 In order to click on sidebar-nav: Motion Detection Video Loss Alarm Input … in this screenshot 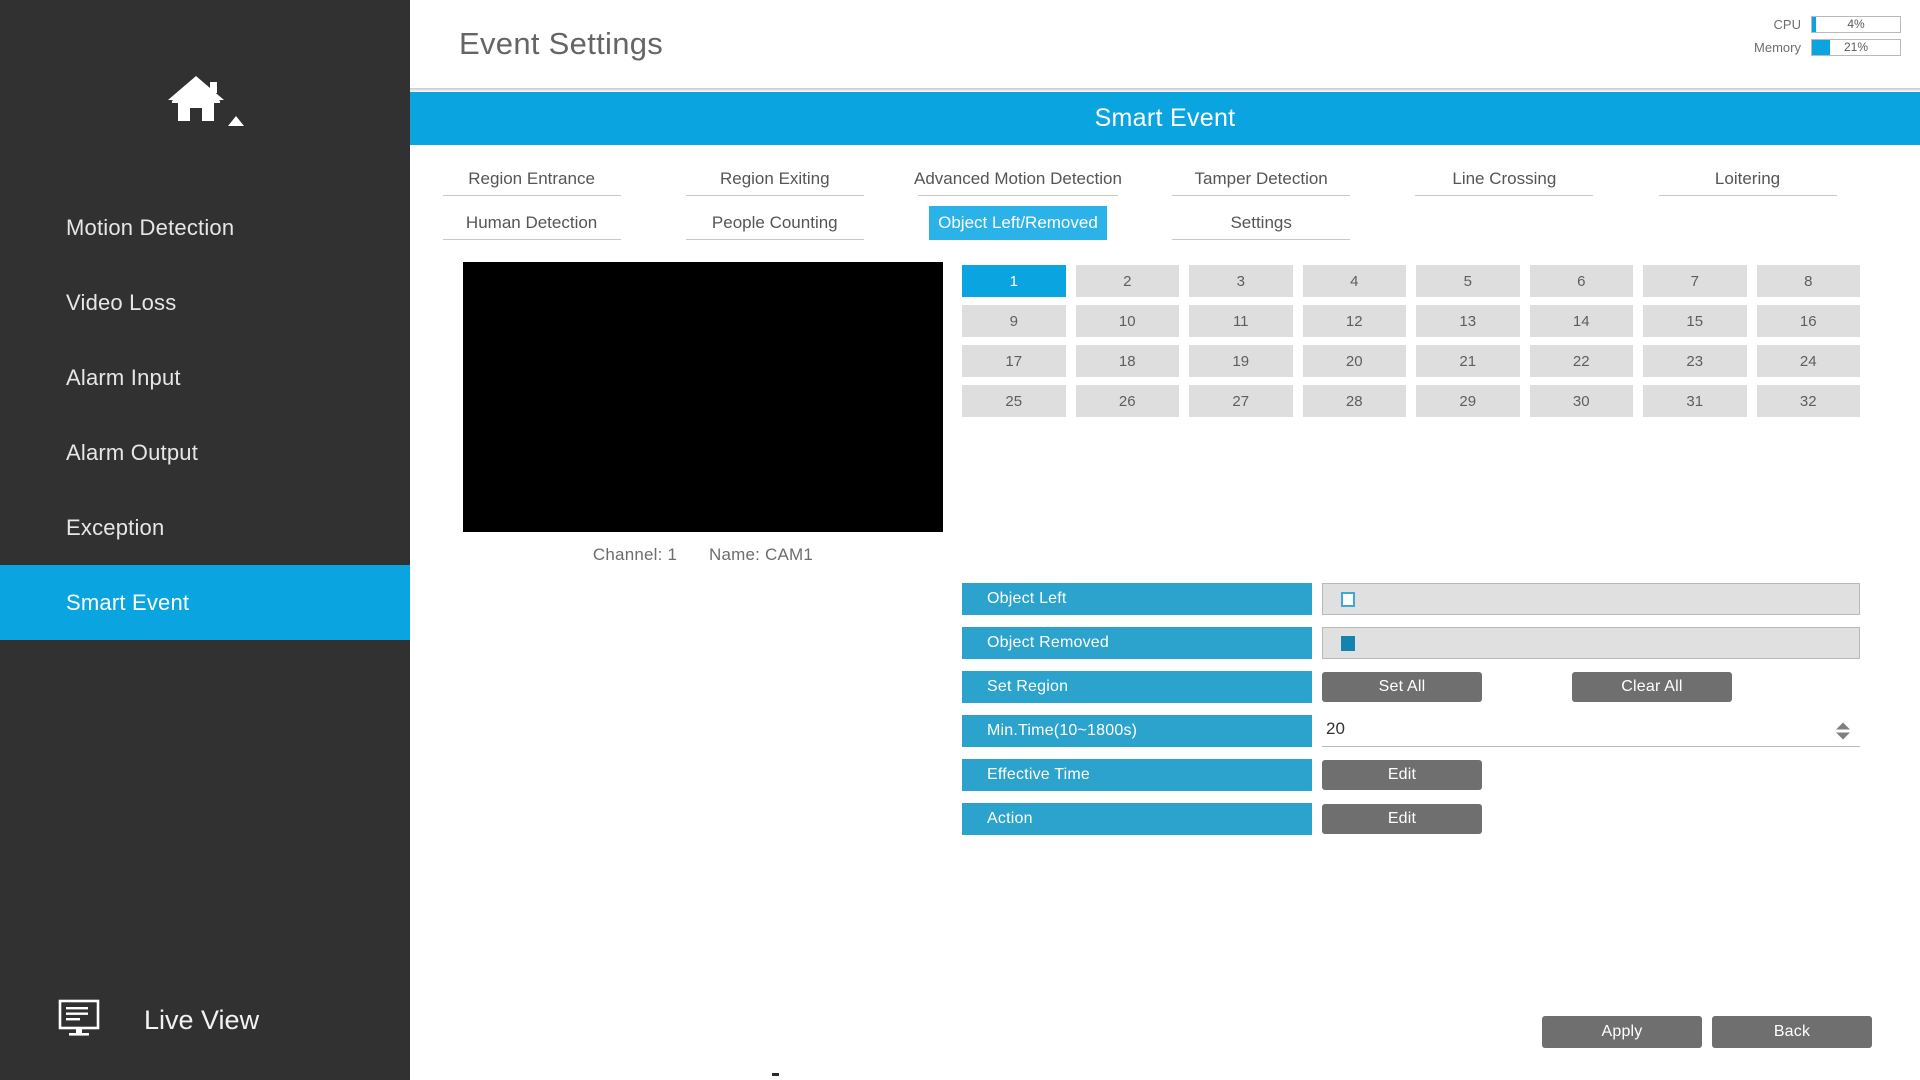, I will do `click(205, 415)`.